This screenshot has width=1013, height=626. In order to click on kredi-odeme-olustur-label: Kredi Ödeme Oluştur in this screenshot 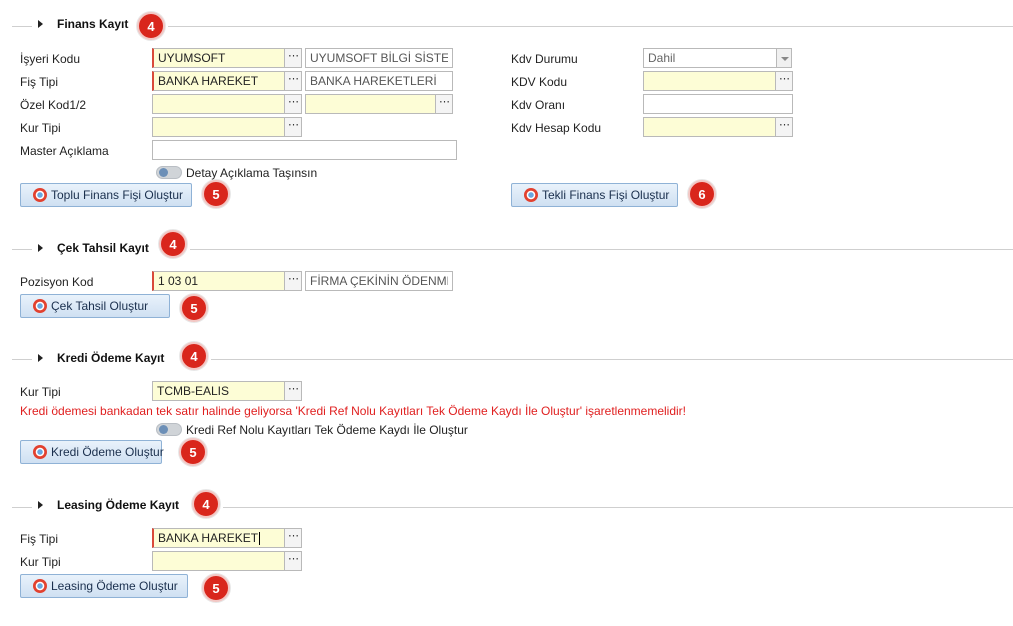, I will do `click(107, 452)`.